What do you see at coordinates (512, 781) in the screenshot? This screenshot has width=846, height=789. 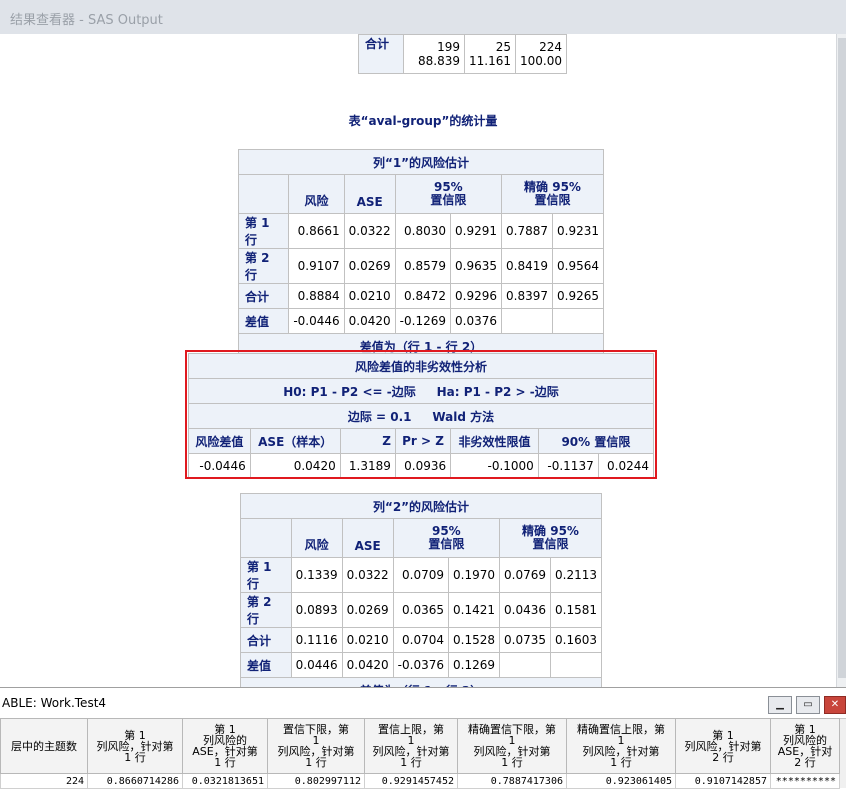 I see `grid-cell: 0.7887417306` at bounding box center [512, 781].